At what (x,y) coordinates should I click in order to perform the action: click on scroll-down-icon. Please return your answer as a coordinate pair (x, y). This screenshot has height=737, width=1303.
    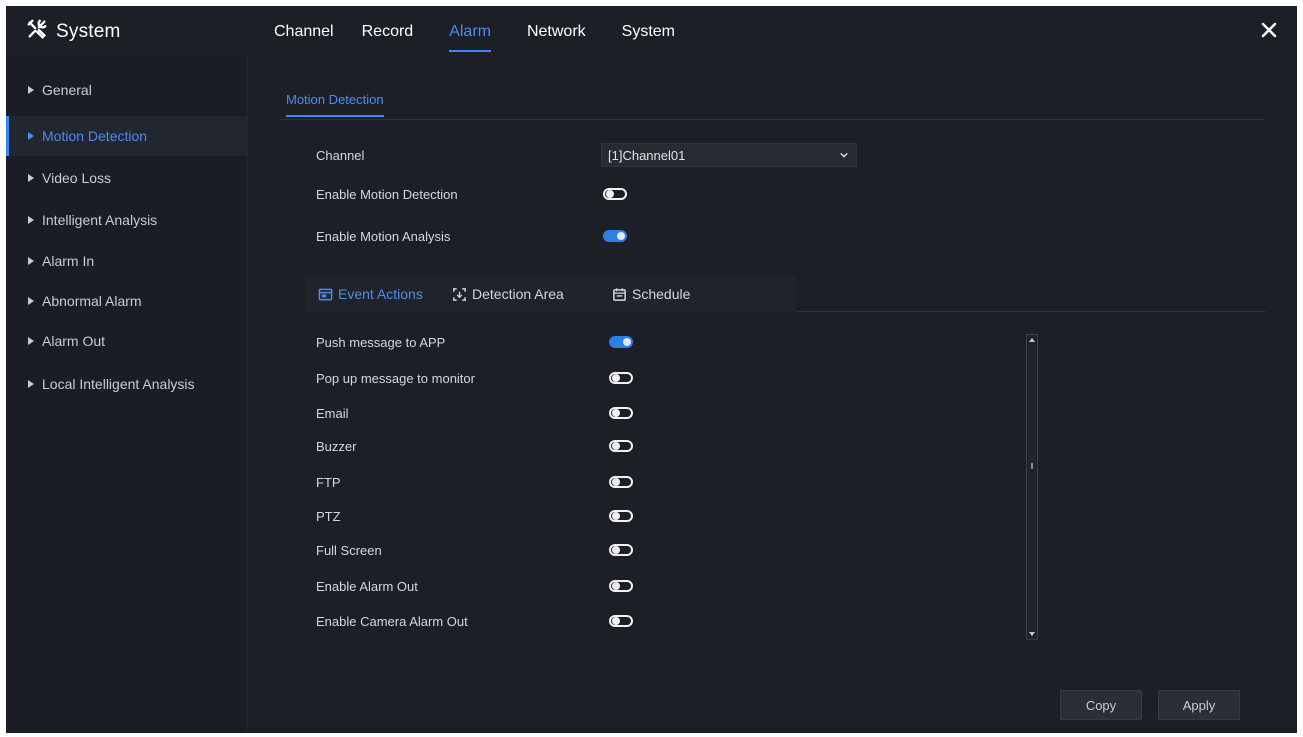
    Looking at the image, I should click on (1032, 634).